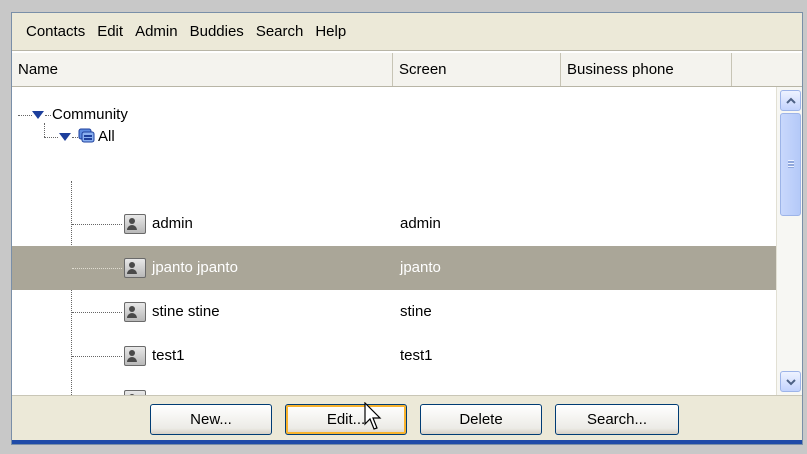 The width and height of the screenshot is (807, 454). What do you see at coordinates (106, 136) in the screenshot?
I see `tree-node-label: All` at bounding box center [106, 136].